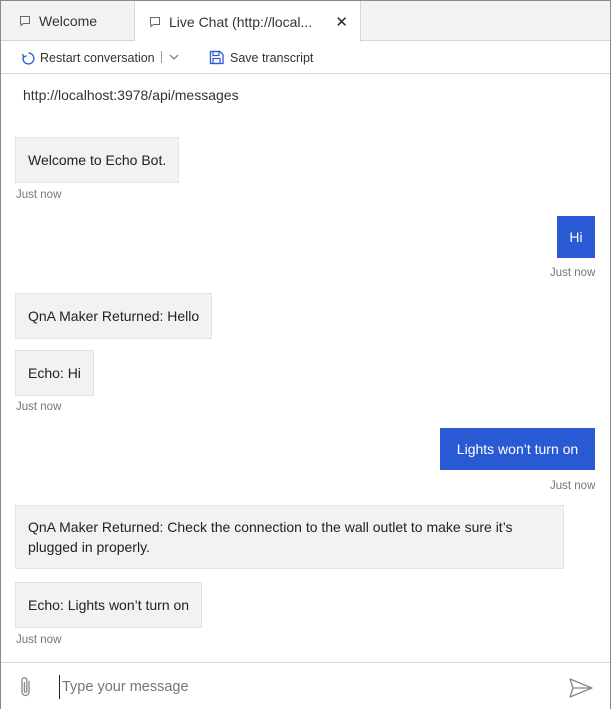  I want to click on save-transcript-button: Save transcript, so click(261, 58).